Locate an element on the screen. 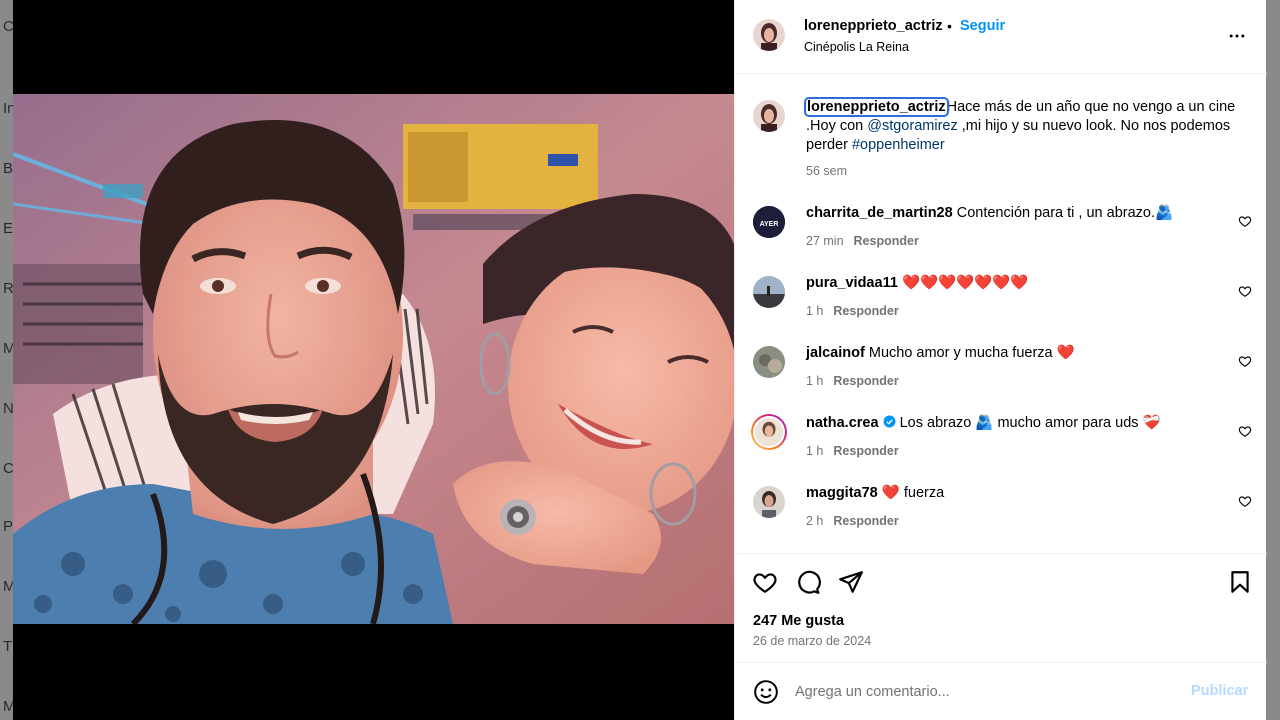 The width and height of the screenshot is (1280, 720). more-horizontal-icon is located at coordinates (1237, 36).